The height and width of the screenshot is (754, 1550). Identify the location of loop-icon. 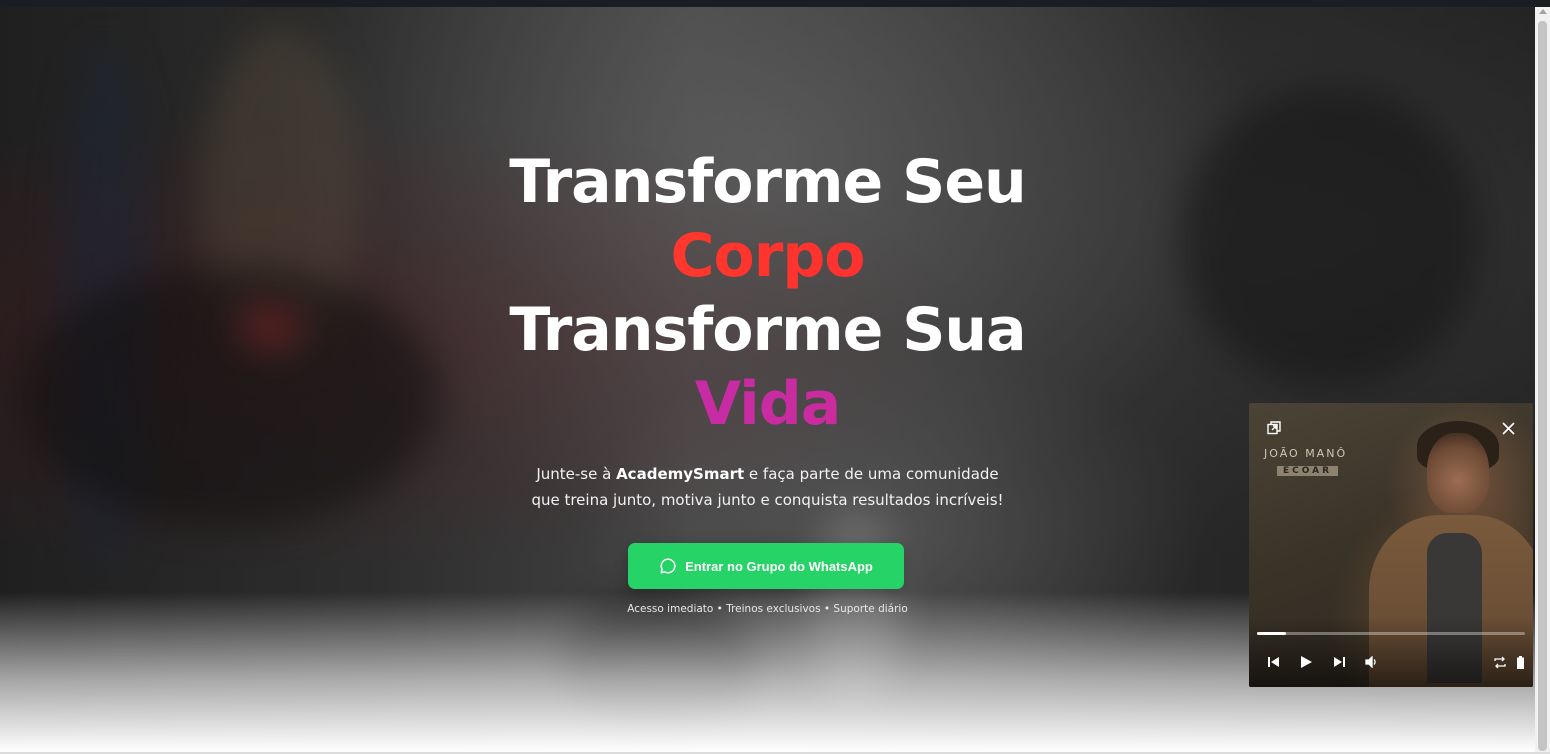
(1500, 662).